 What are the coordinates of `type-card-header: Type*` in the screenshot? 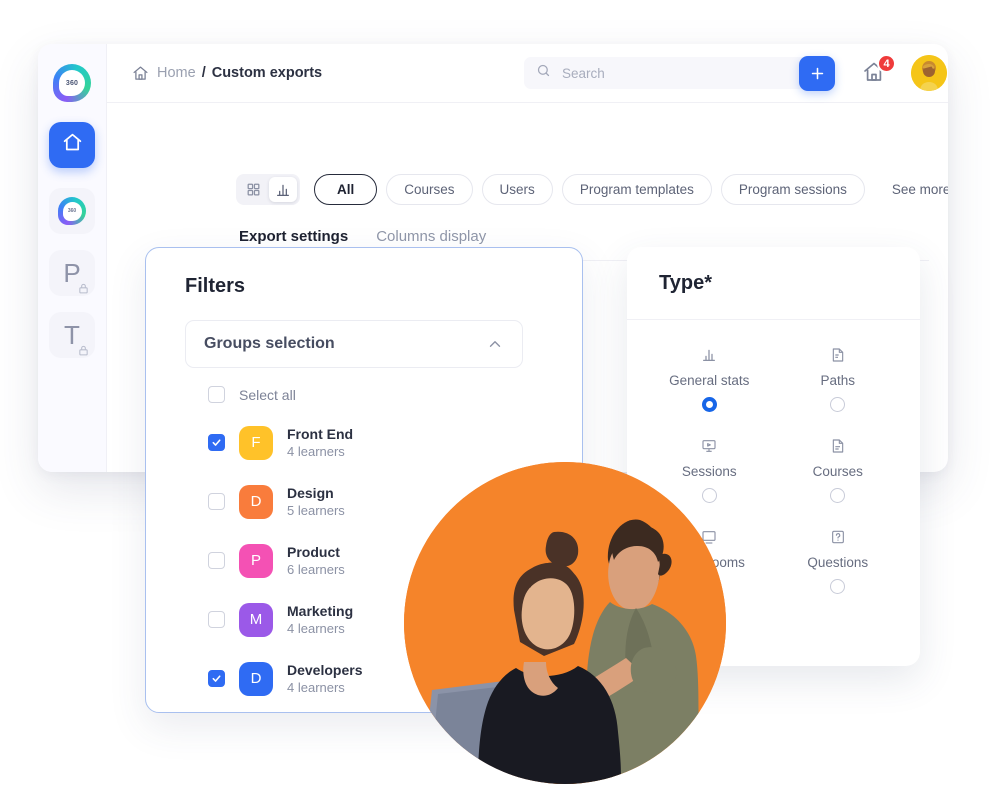 It's located at (773, 283).